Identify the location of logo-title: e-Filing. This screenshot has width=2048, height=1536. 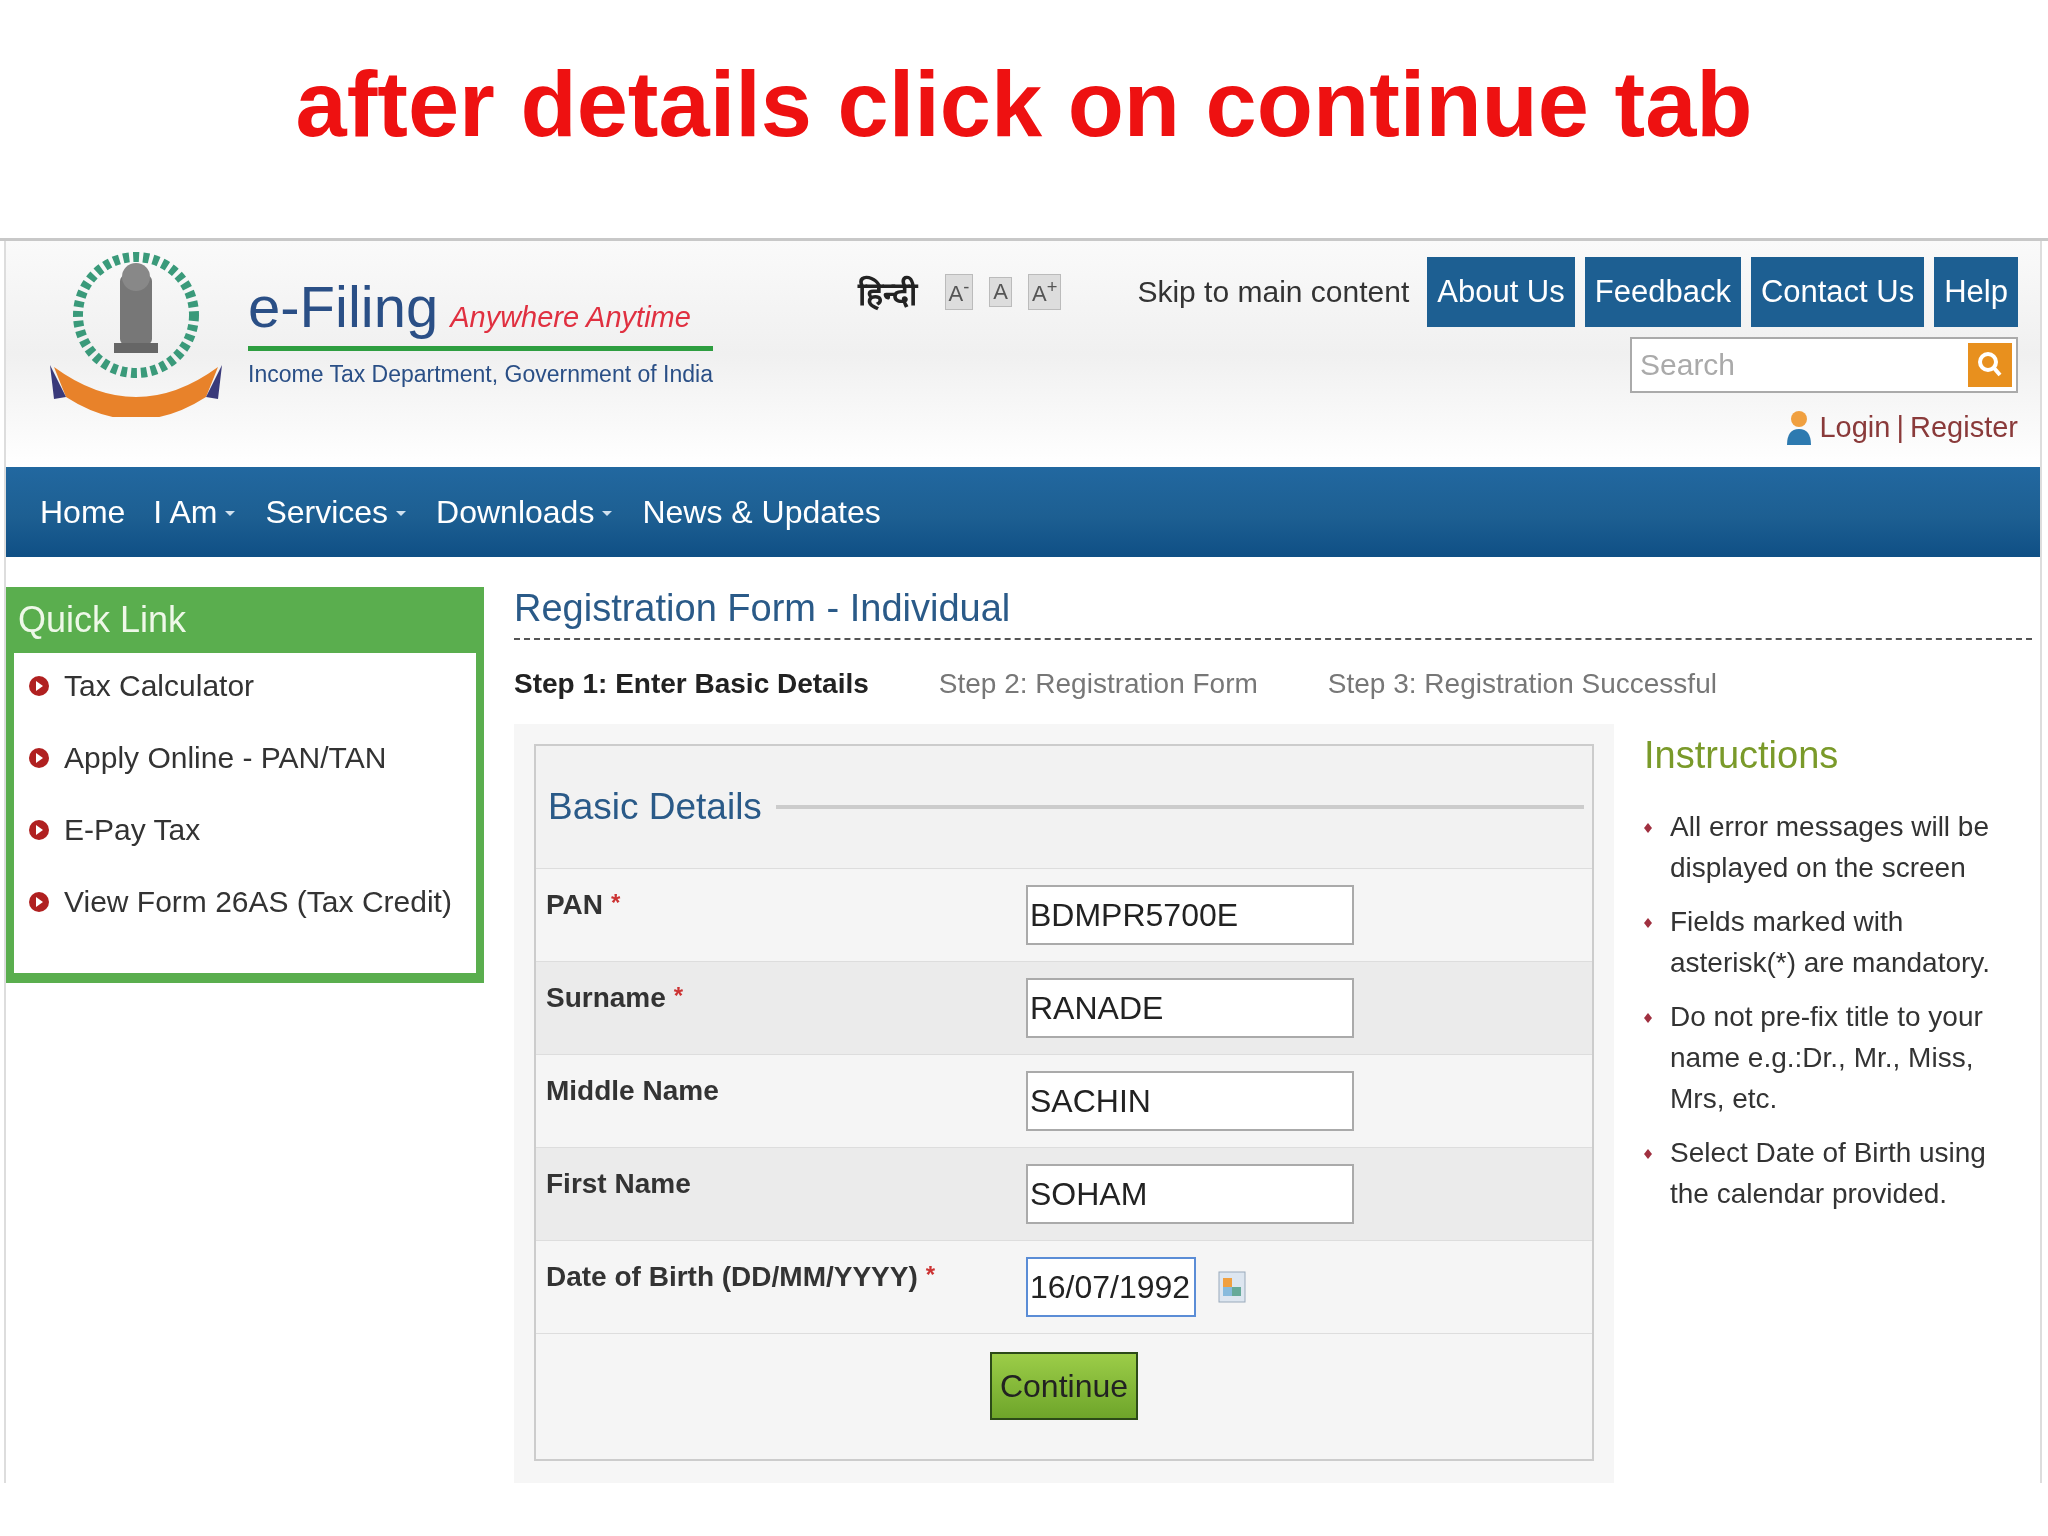
(343, 306).